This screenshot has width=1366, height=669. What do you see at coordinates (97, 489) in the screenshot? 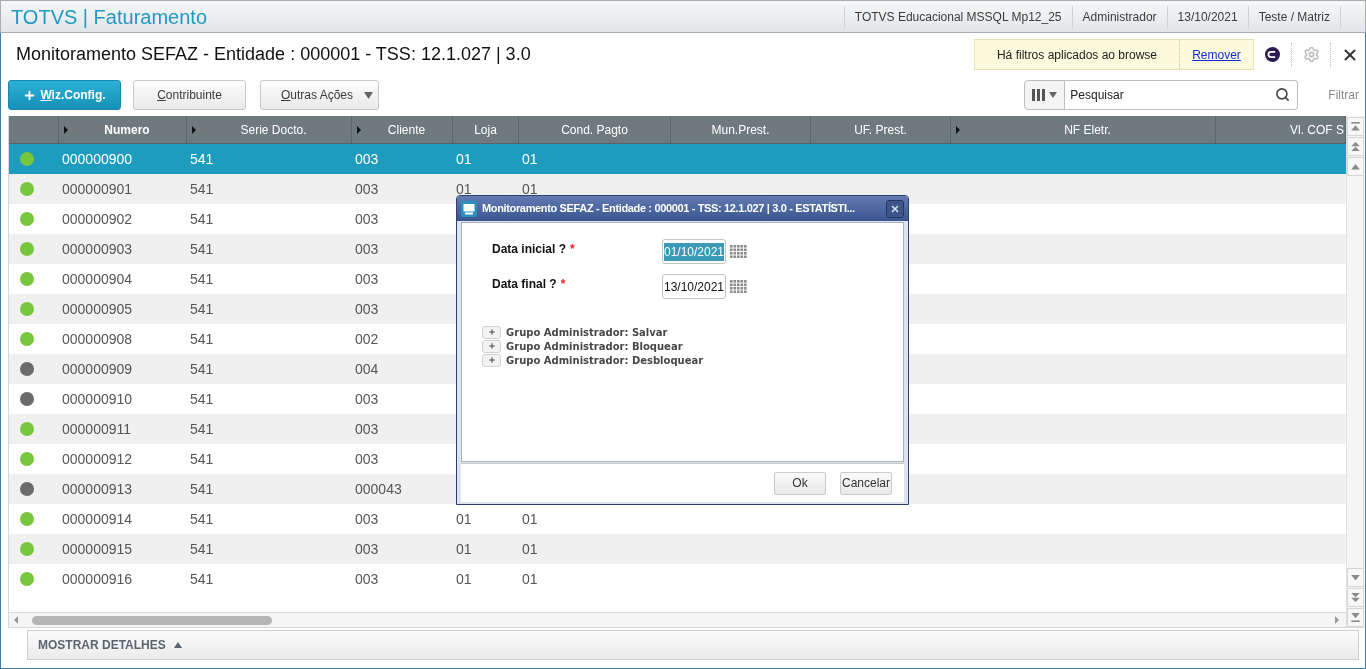
I see `table-cell: 000000913` at bounding box center [97, 489].